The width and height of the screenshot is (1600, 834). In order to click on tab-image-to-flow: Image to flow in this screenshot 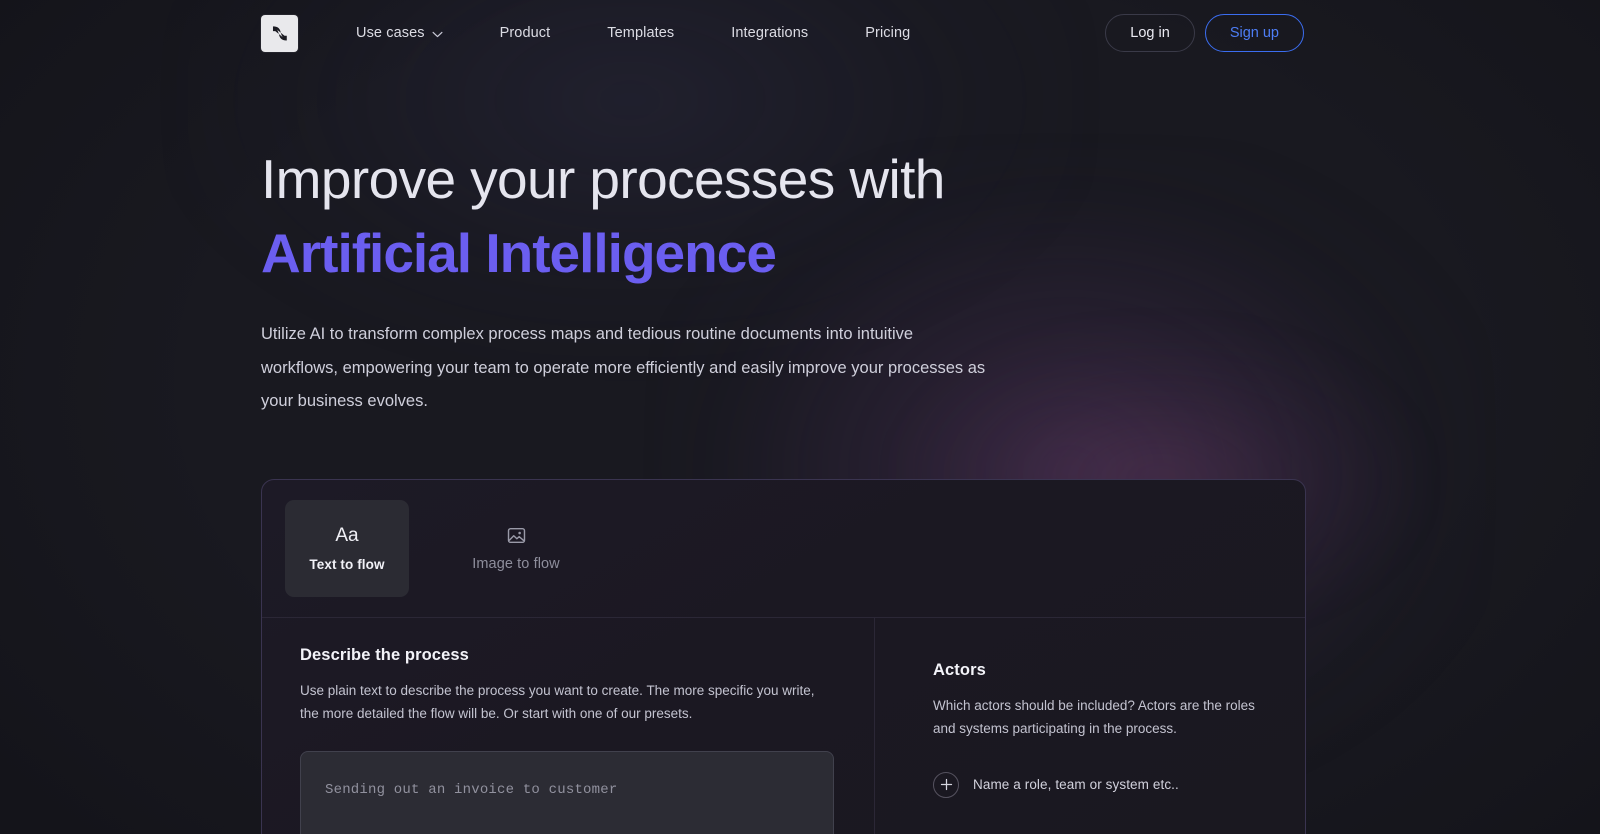, I will do `click(516, 548)`.